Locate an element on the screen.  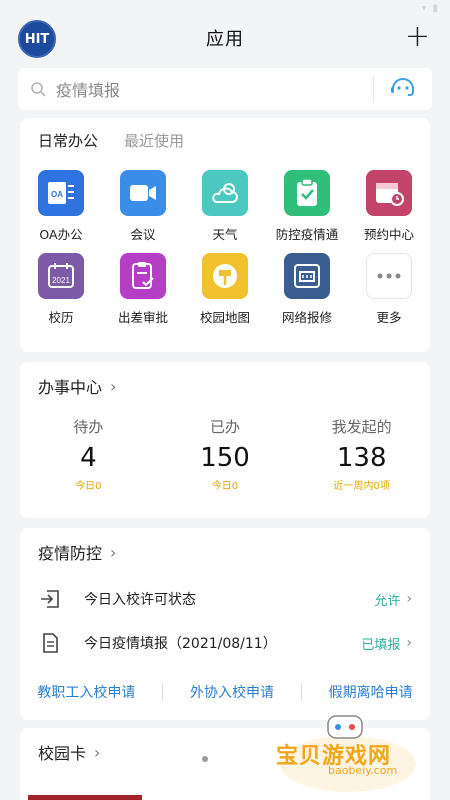
battery-icon: ▮ is located at coordinates (435, 8).